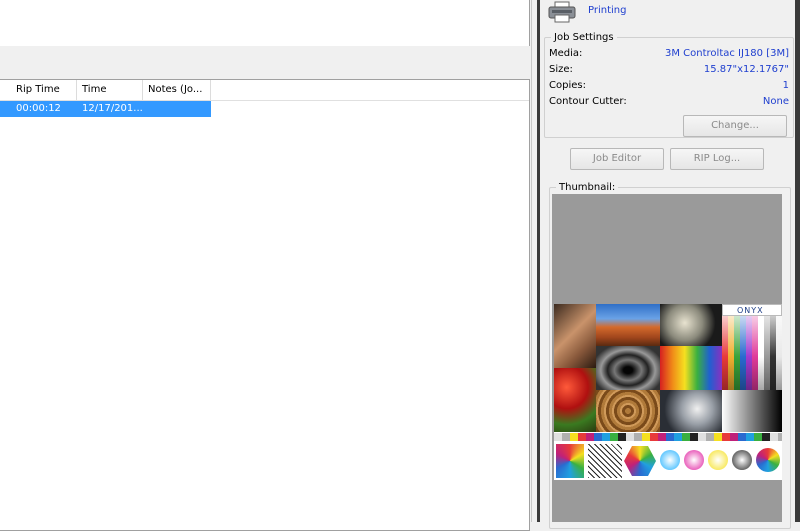 The height and width of the screenshot is (531, 800). I want to click on setting-media: Media: 3M Controltac IJ180 [3M], so click(669, 54).